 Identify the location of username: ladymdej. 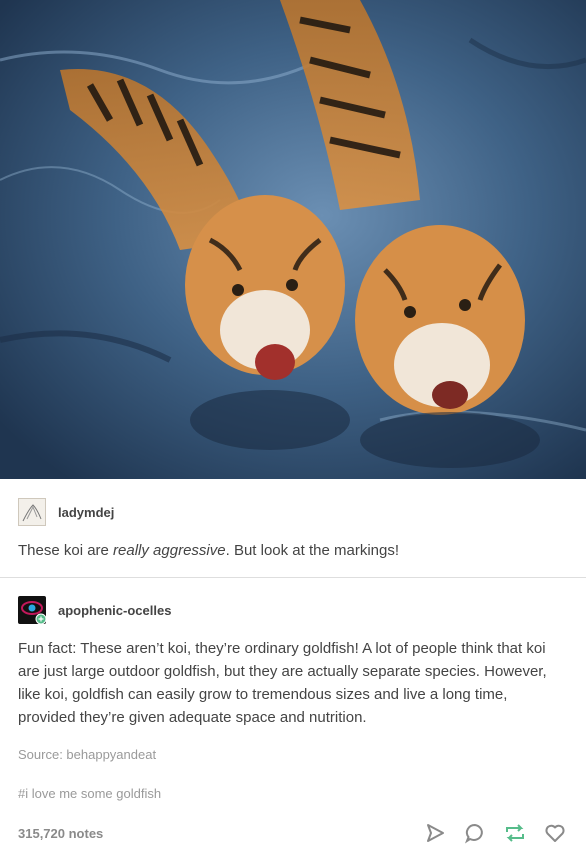
(86, 512).